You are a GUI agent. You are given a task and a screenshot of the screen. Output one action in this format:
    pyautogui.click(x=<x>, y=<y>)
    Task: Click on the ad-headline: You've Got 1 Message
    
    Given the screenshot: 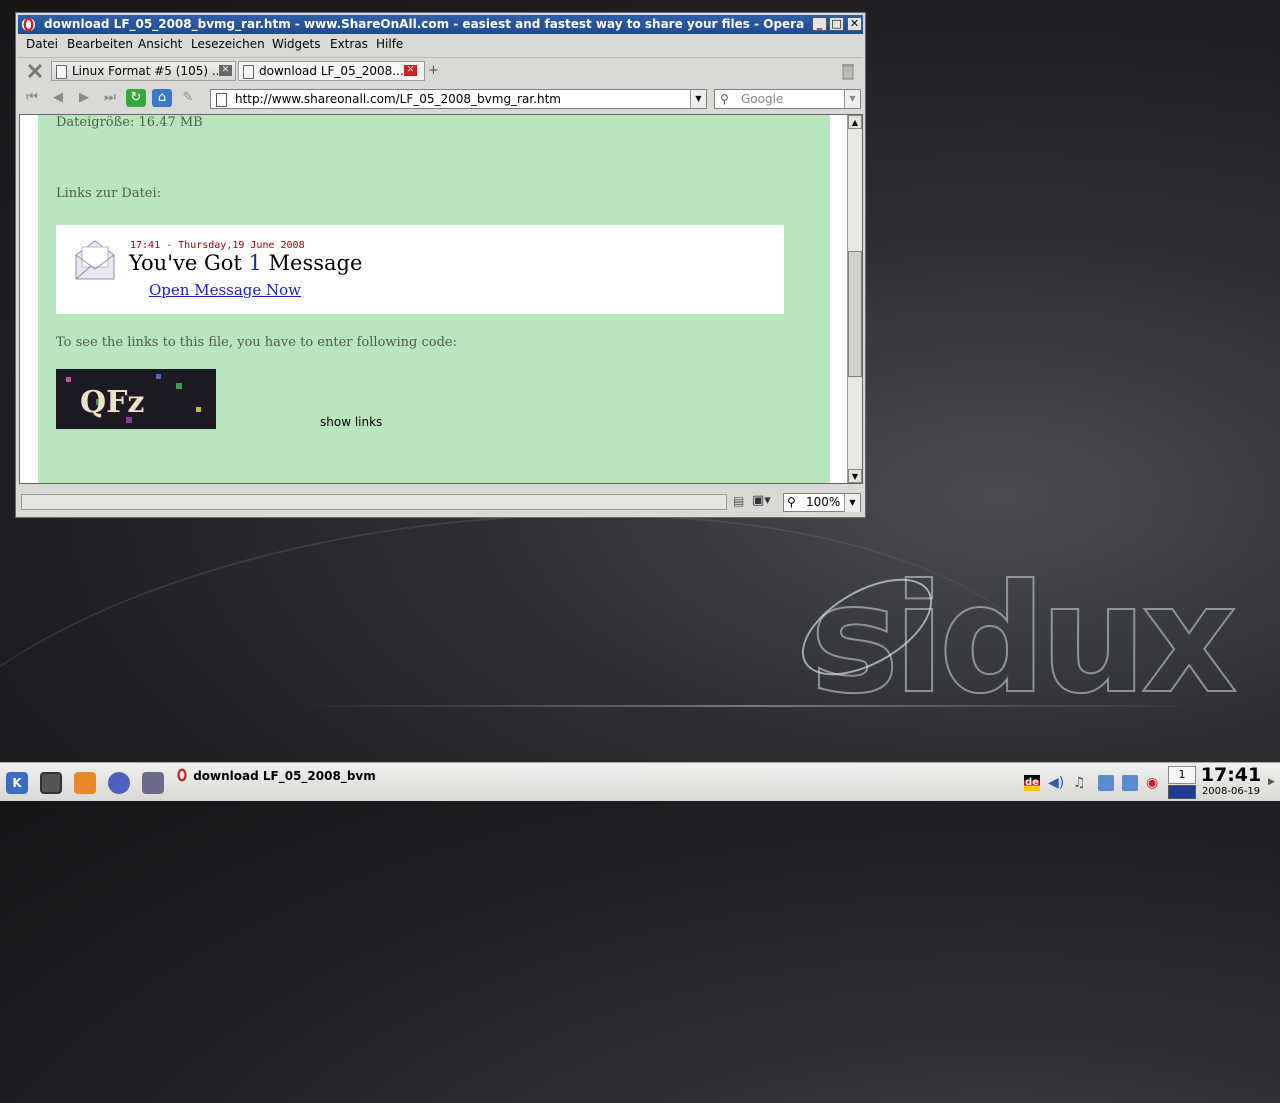 What is the action you would take?
    pyautogui.click(x=246, y=263)
    